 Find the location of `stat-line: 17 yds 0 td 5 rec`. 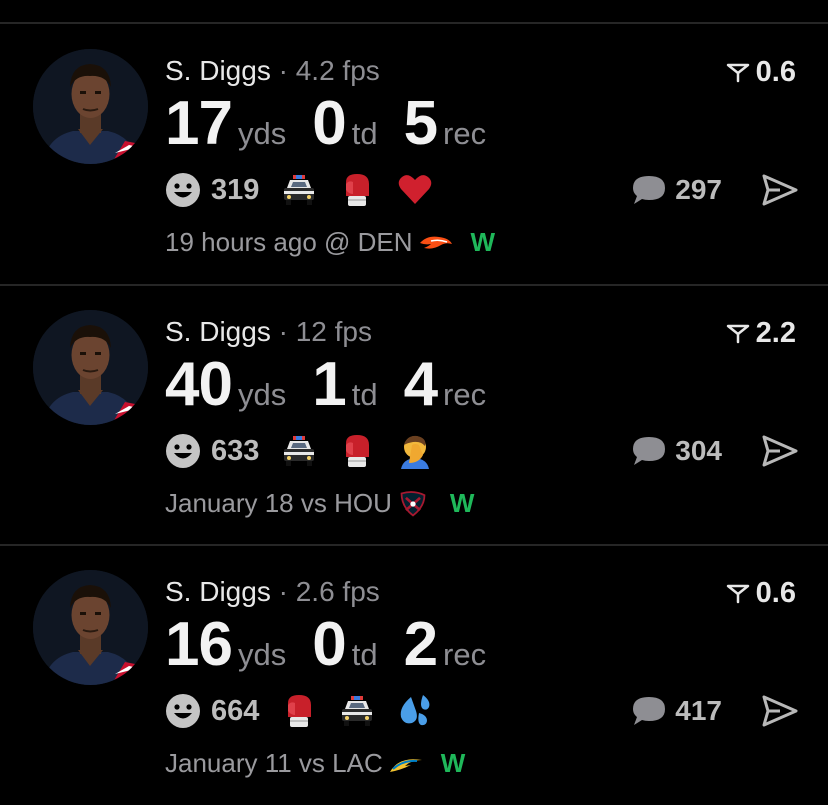

stat-line: 17 yds 0 td 5 rec is located at coordinates (325, 123).